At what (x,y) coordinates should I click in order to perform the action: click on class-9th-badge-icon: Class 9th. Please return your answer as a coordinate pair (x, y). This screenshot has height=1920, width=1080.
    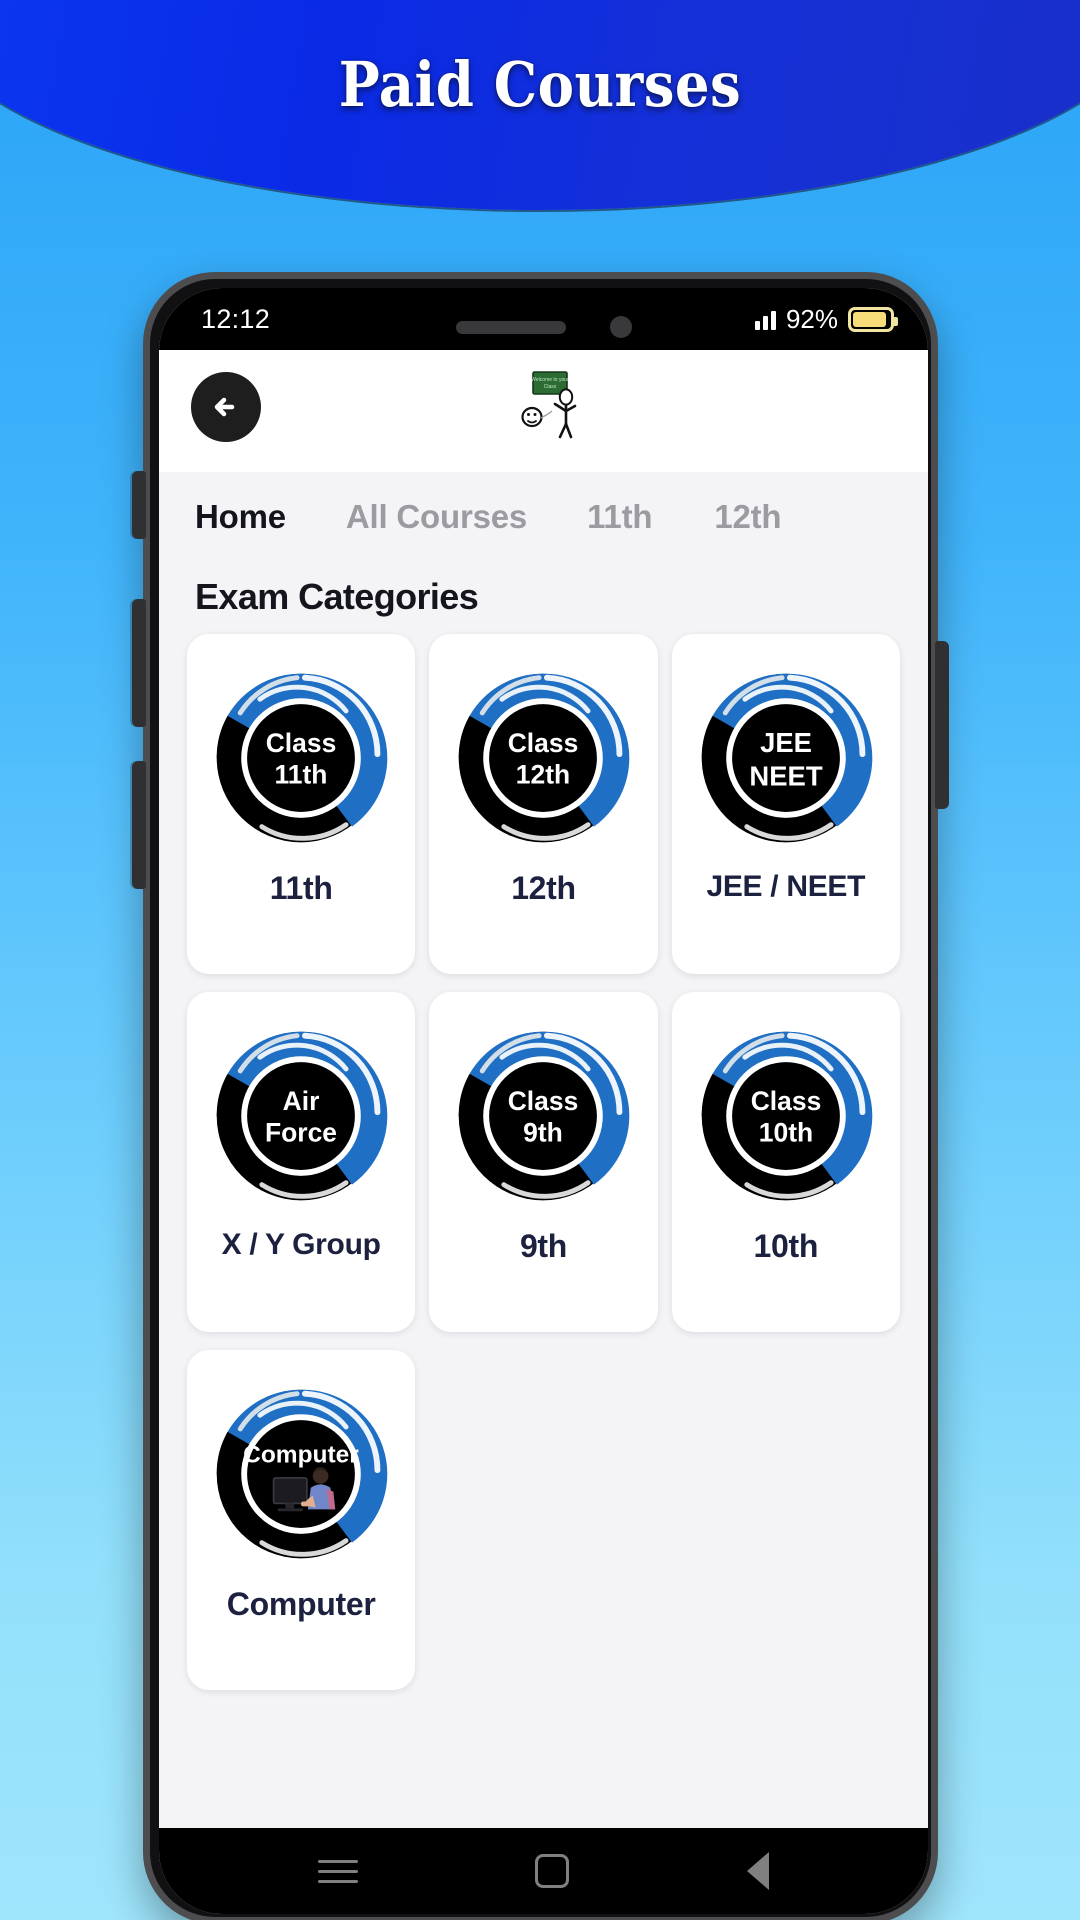
    Looking at the image, I should click on (543, 1118).